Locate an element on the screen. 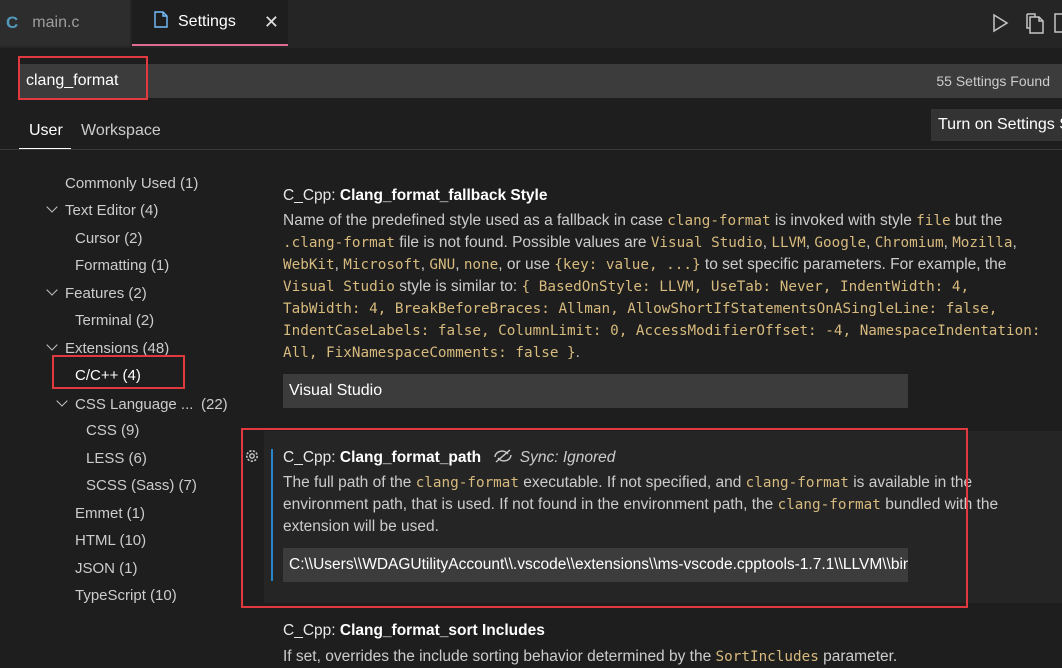  scope-divider is located at coordinates (531, 149).